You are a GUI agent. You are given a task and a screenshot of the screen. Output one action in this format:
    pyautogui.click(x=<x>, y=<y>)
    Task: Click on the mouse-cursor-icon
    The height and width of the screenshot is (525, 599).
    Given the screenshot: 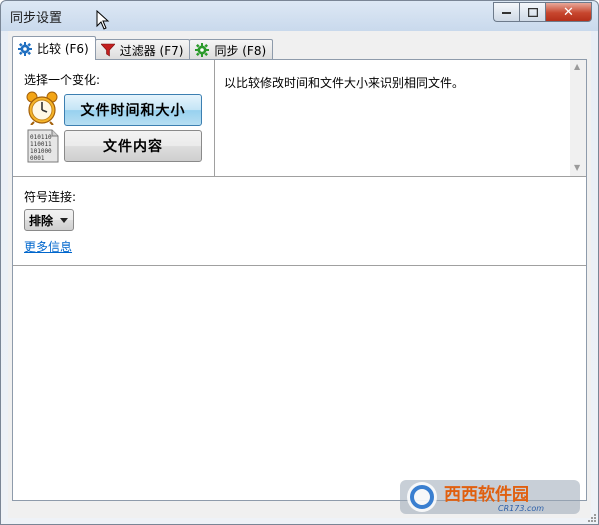 What is the action you would take?
    pyautogui.click(x=103, y=20)
    